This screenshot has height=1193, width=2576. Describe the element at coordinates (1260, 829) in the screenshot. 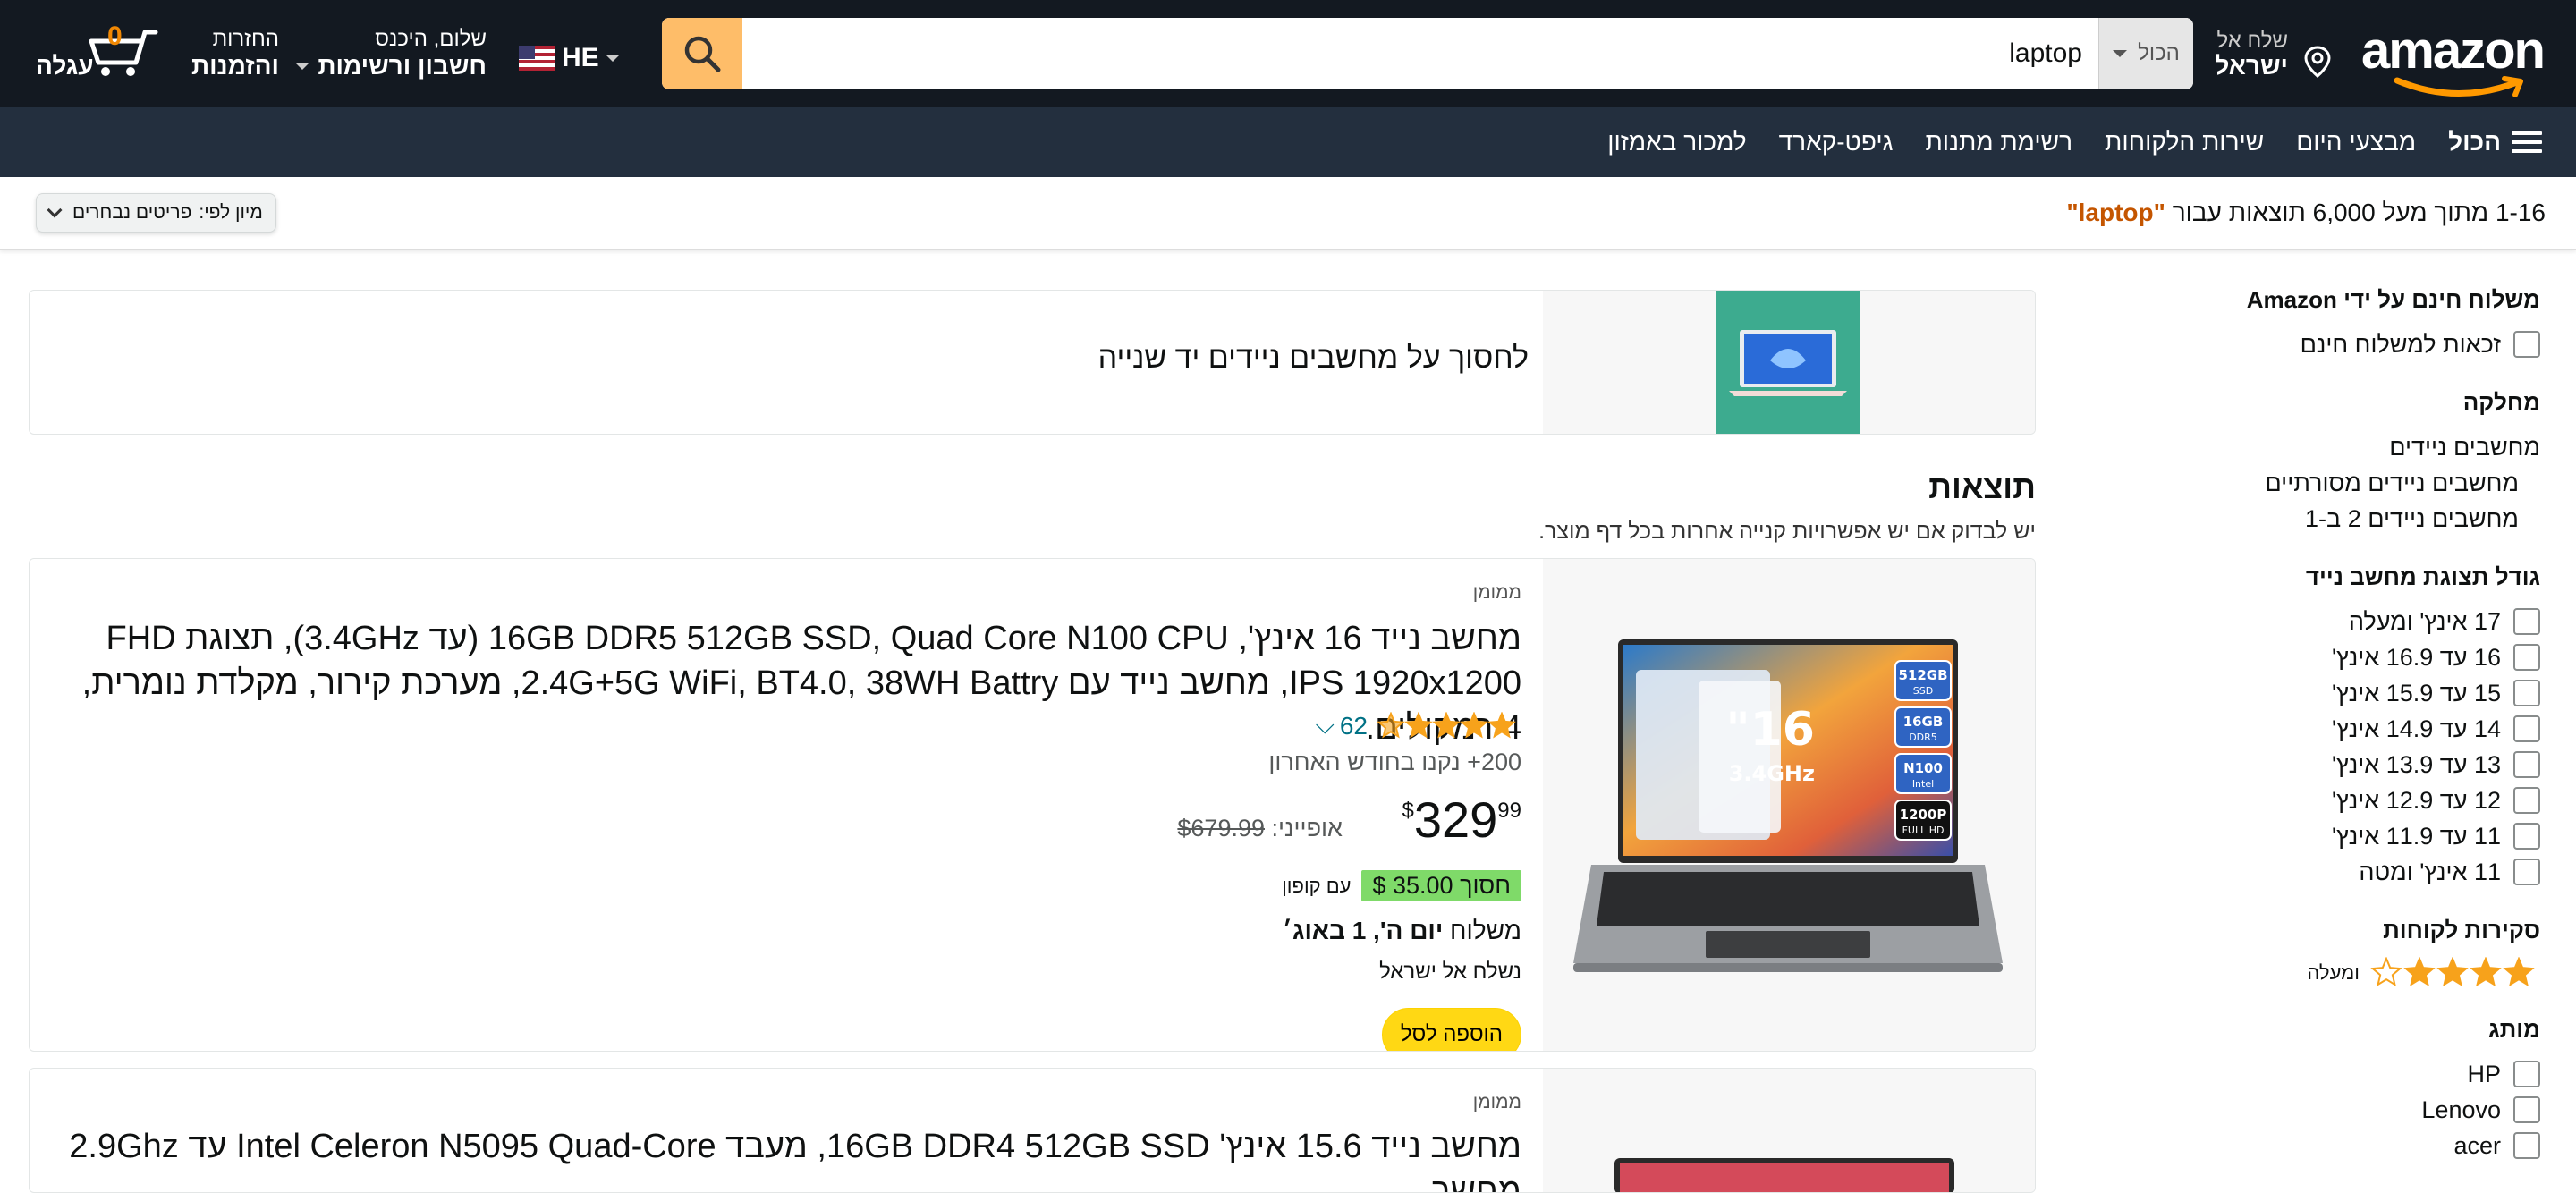

I see `list-price: אופייני: $679.99` at that location.